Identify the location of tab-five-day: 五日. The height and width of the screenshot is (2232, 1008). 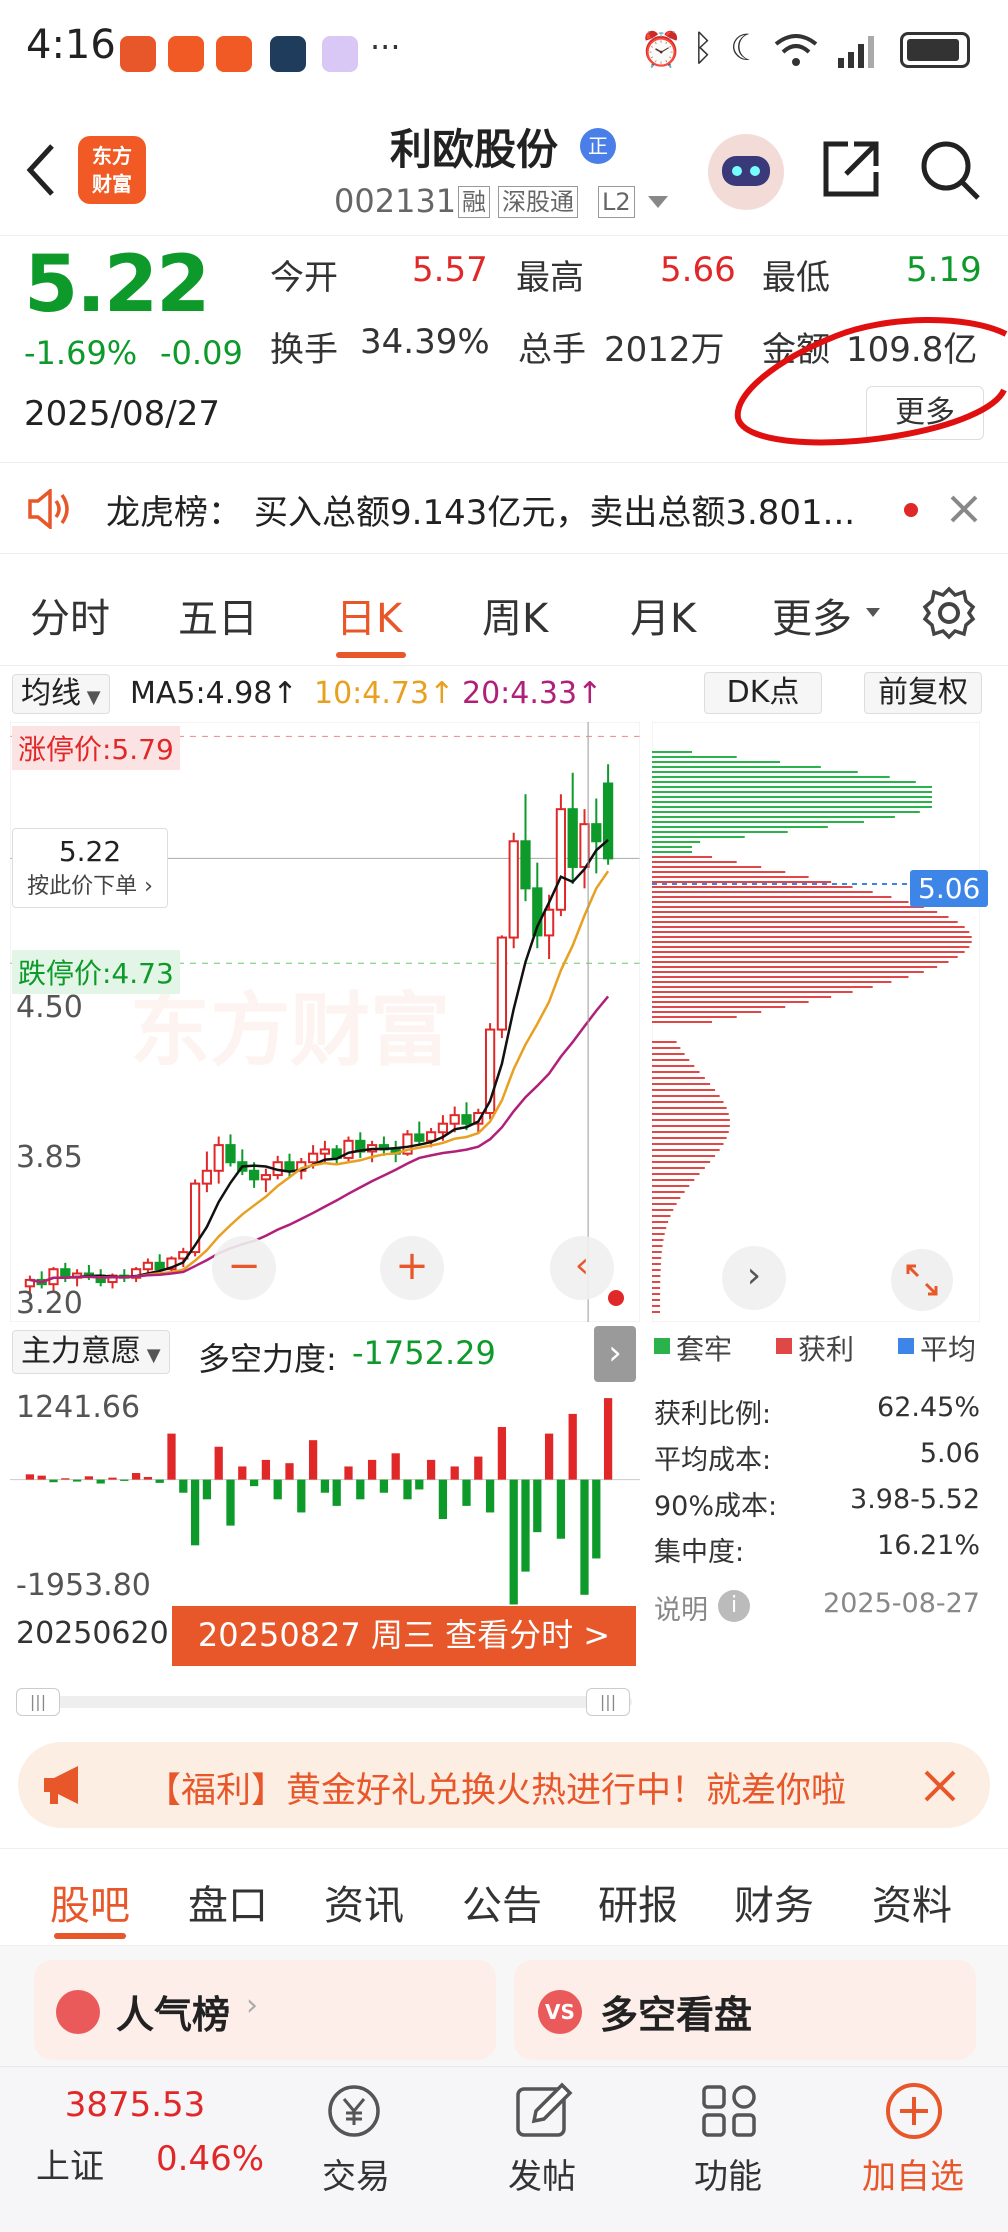
(218, 615).